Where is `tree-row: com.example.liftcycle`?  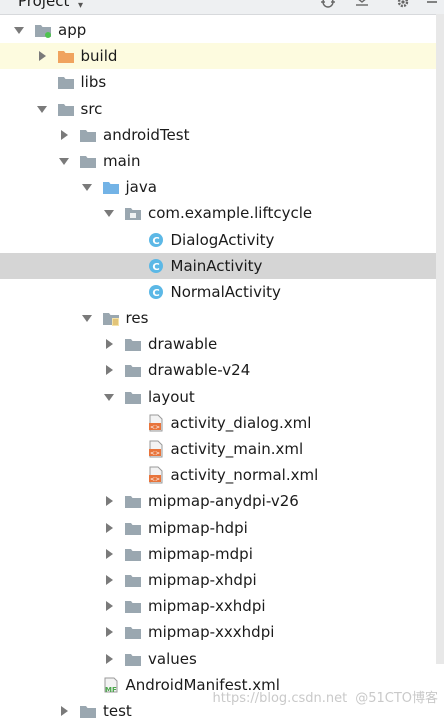 tree-row: com.example.liftcycle is located at coordinates (222, 213).